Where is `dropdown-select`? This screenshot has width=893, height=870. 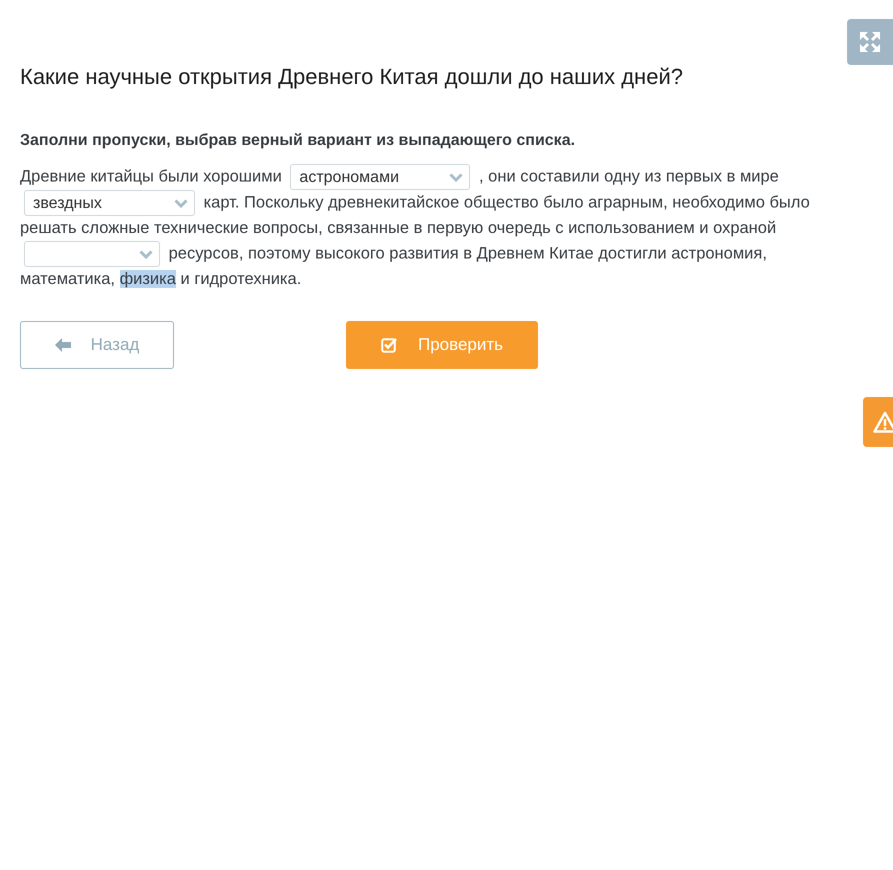
dropdown-select is located at coordinates (92, 254).